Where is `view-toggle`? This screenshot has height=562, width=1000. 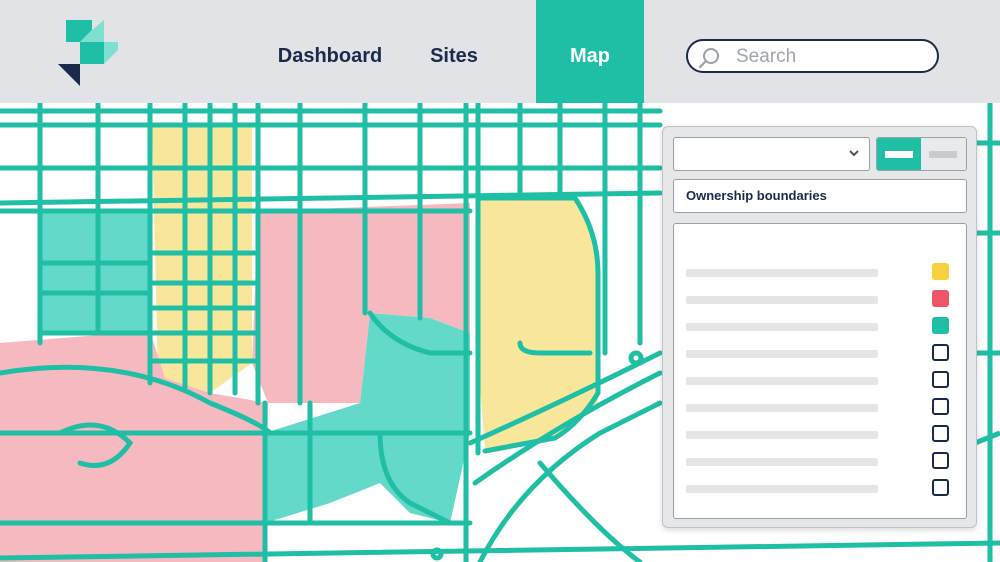 view-toggle is located at coordinates (921, 154).